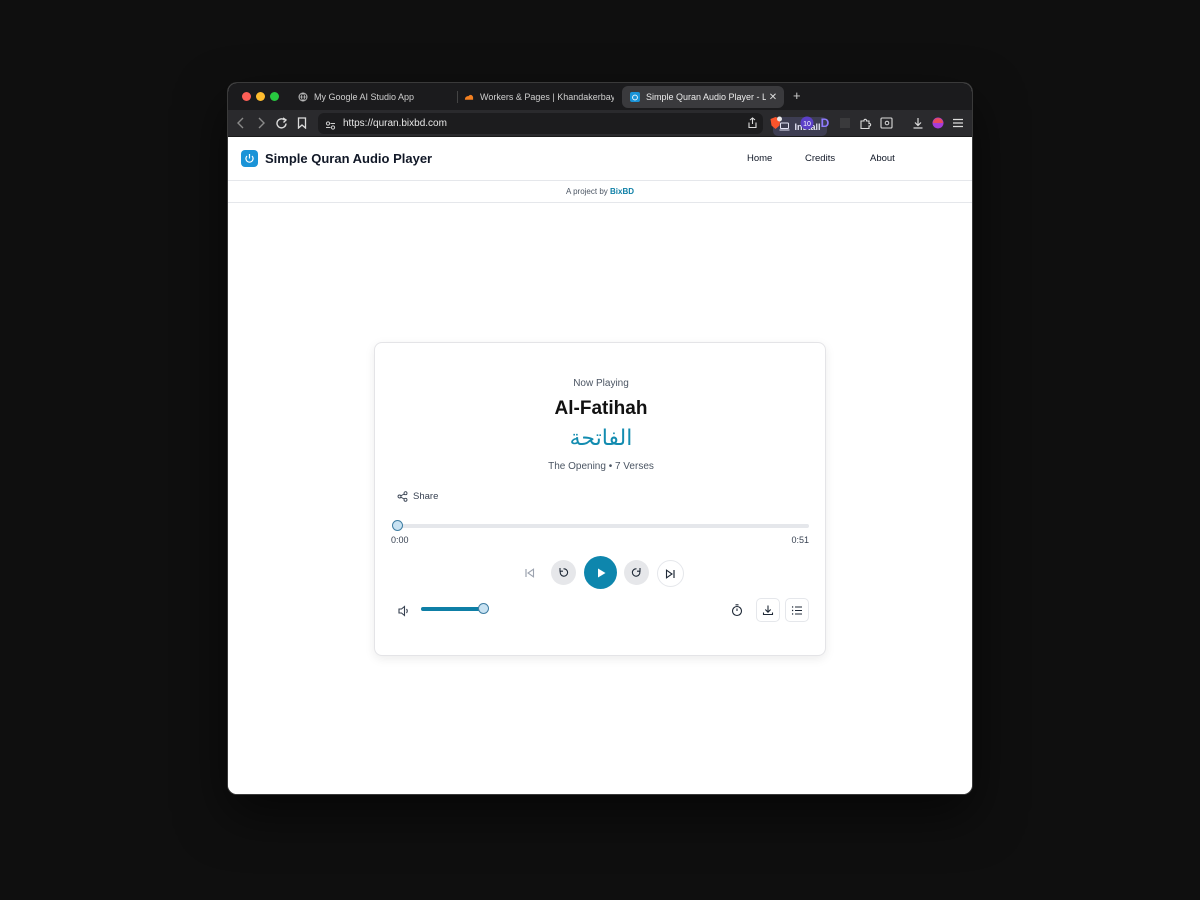 This screenshot has height=900, width=1200. What do you see at coordinates (395, 123) in the screenshot?
I see `url-text: https://quran.bixbd.com` at bounding box center [395, 123].